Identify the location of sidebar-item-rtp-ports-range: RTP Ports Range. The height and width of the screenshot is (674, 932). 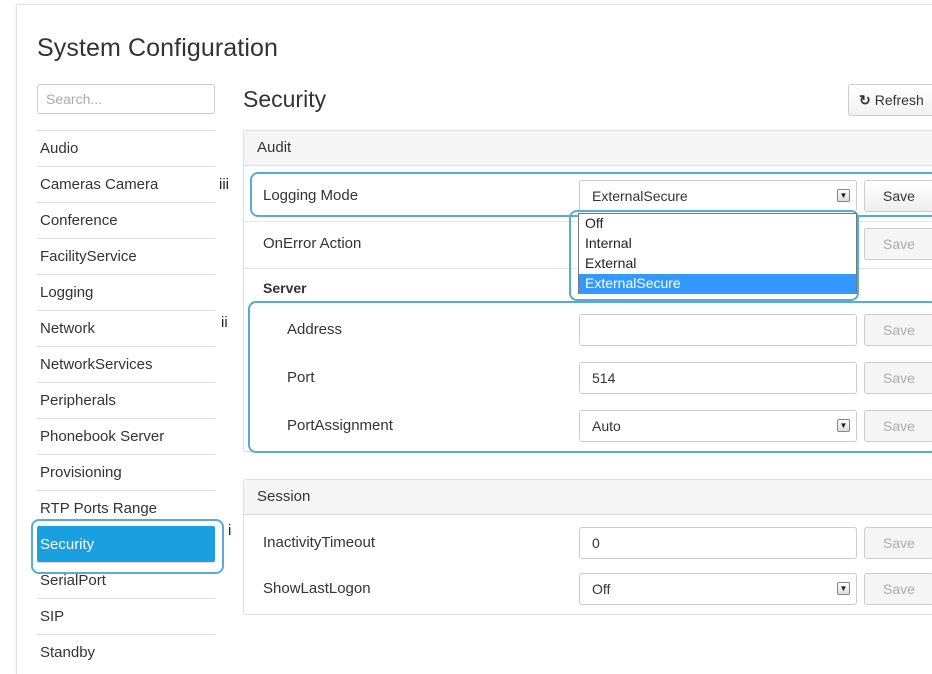
(126, 508).